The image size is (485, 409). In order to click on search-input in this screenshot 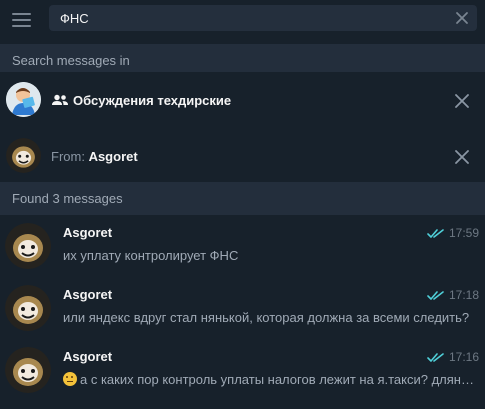, I will do `click(250, 18)`.